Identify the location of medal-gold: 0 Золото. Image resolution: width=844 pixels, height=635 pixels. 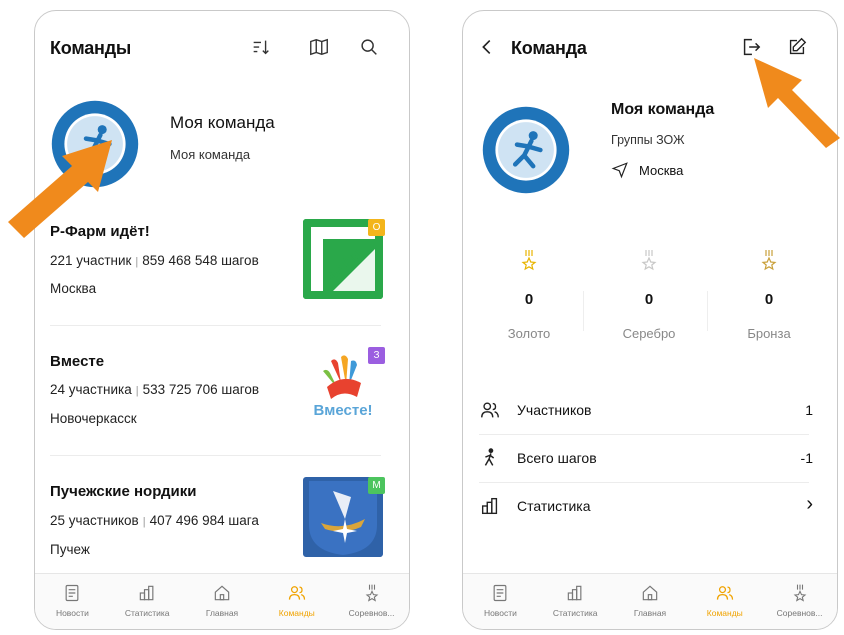
(529, 295).